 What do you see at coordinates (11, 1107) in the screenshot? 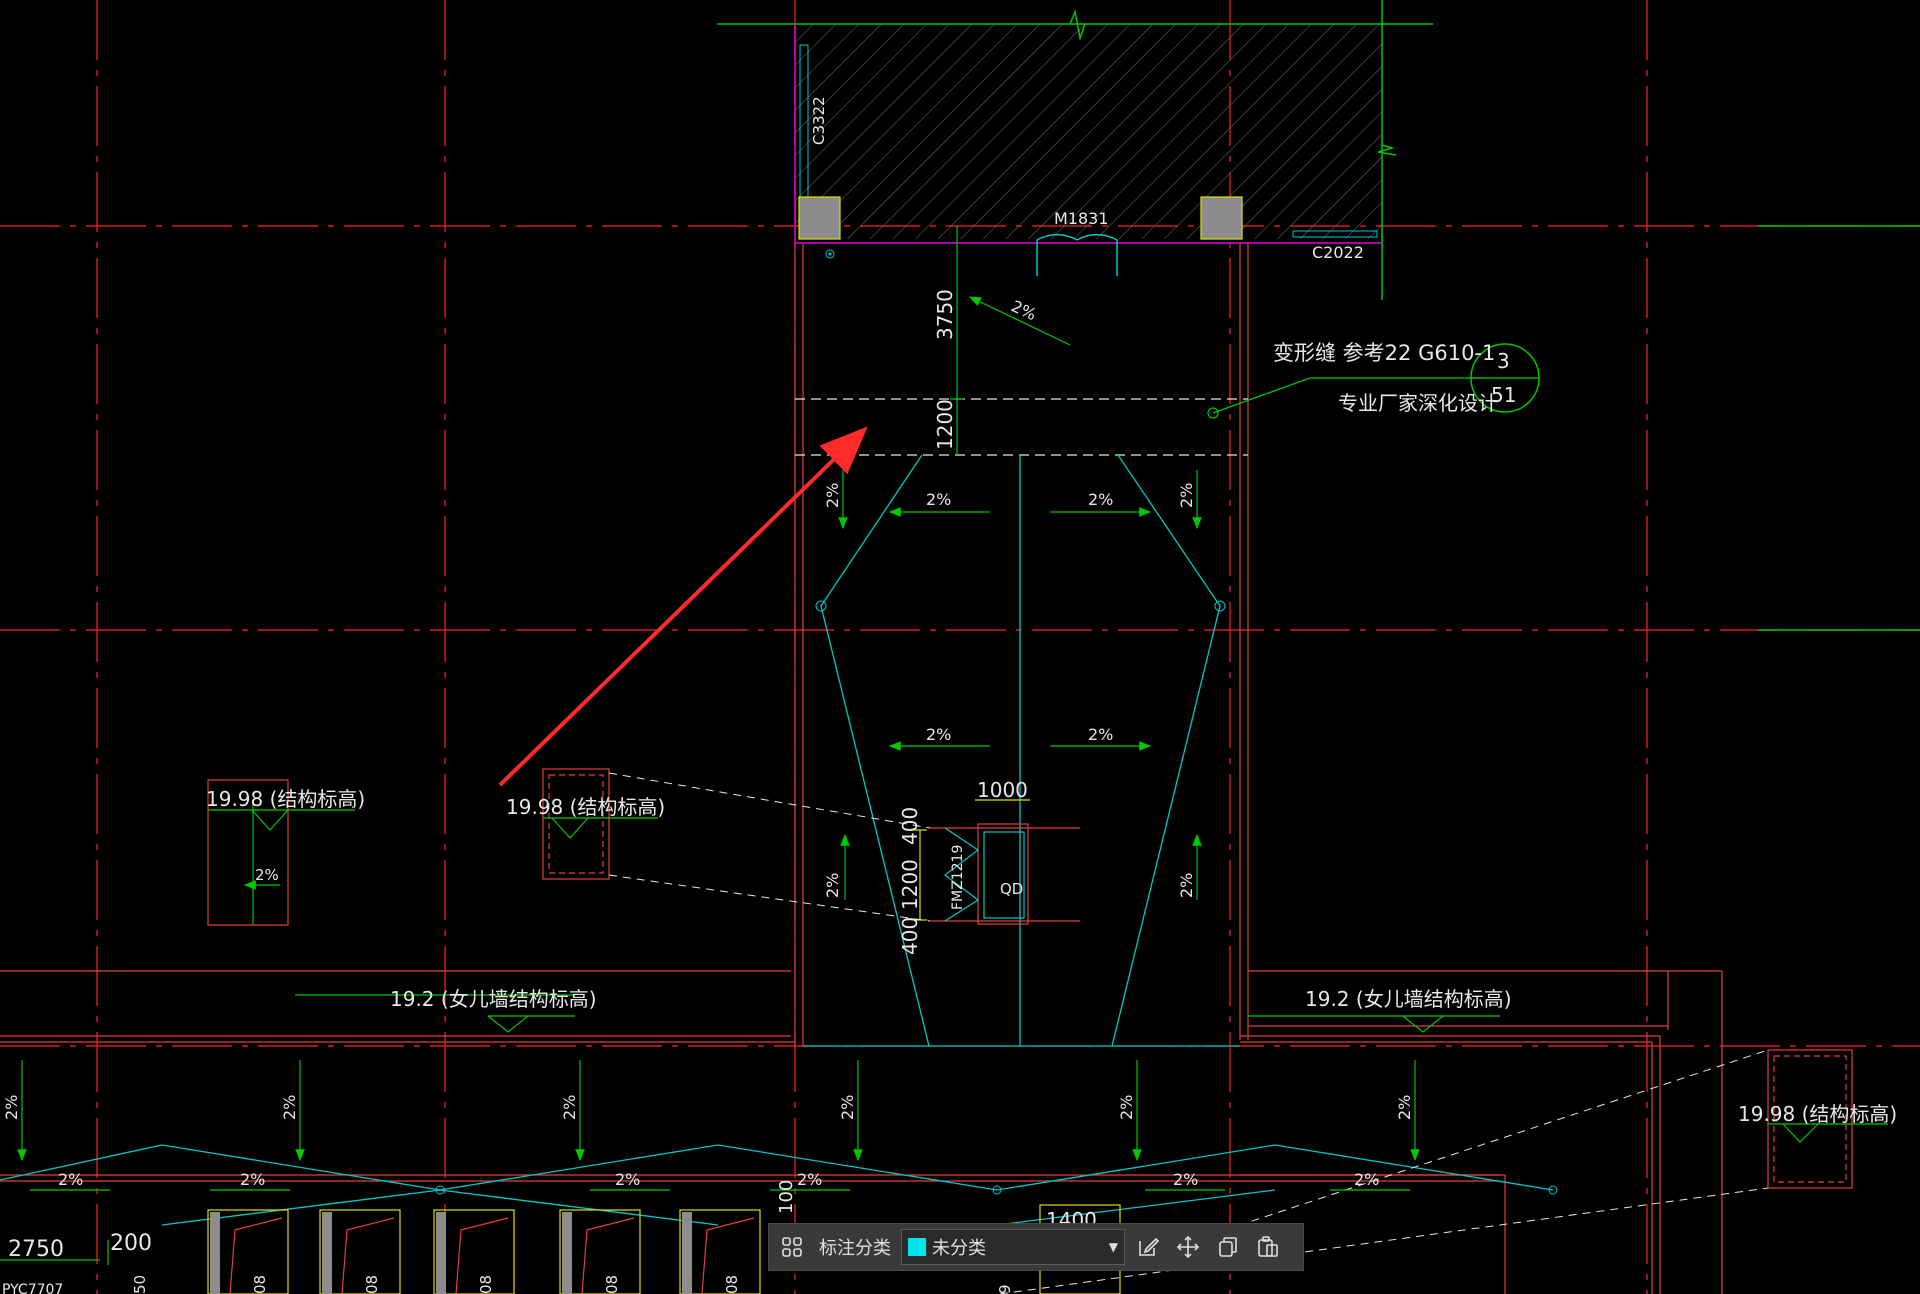
I see `slope-label-b1: 2%` at bounding box center [11, 1107].